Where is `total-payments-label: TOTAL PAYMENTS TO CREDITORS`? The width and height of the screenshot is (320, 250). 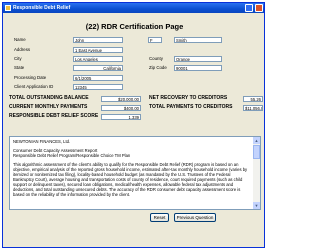
total-payments-label: TOTAL PAYMENTS TO CREDITORS is located at coordinates (191, 107).